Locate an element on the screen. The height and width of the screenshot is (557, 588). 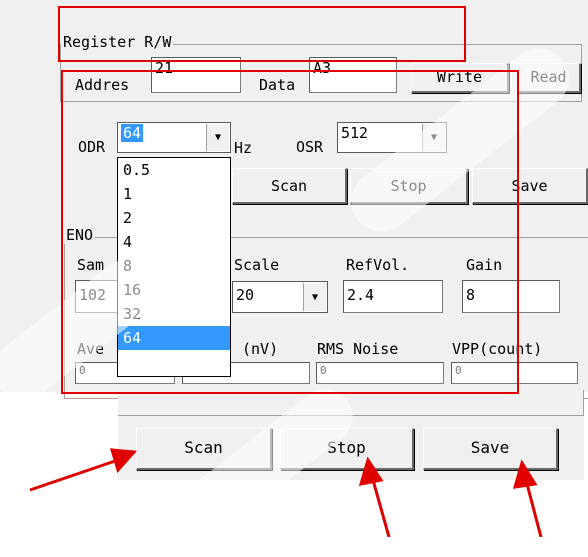
arrow-head-save is located at coordinates (525, 474).